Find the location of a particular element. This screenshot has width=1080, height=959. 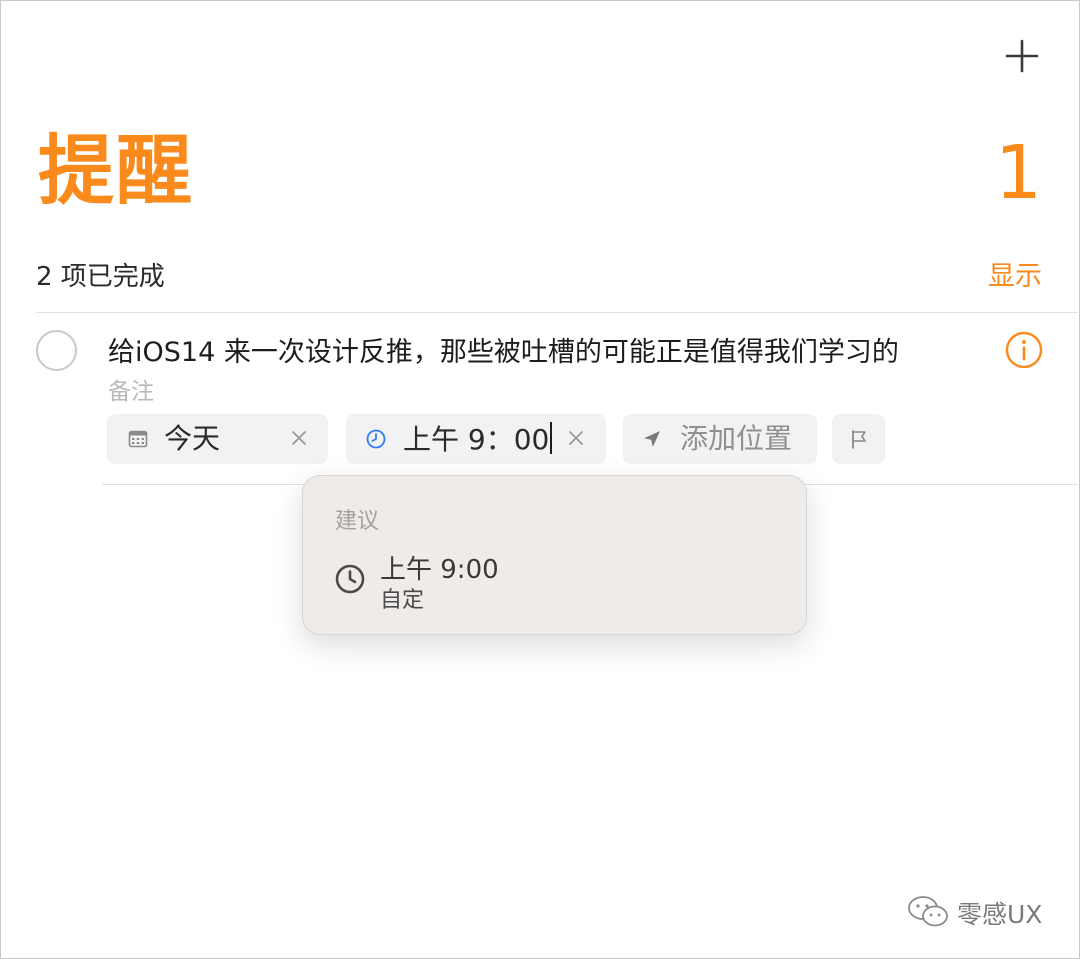

reminder-info-button is located at coordinates (1024, 350).